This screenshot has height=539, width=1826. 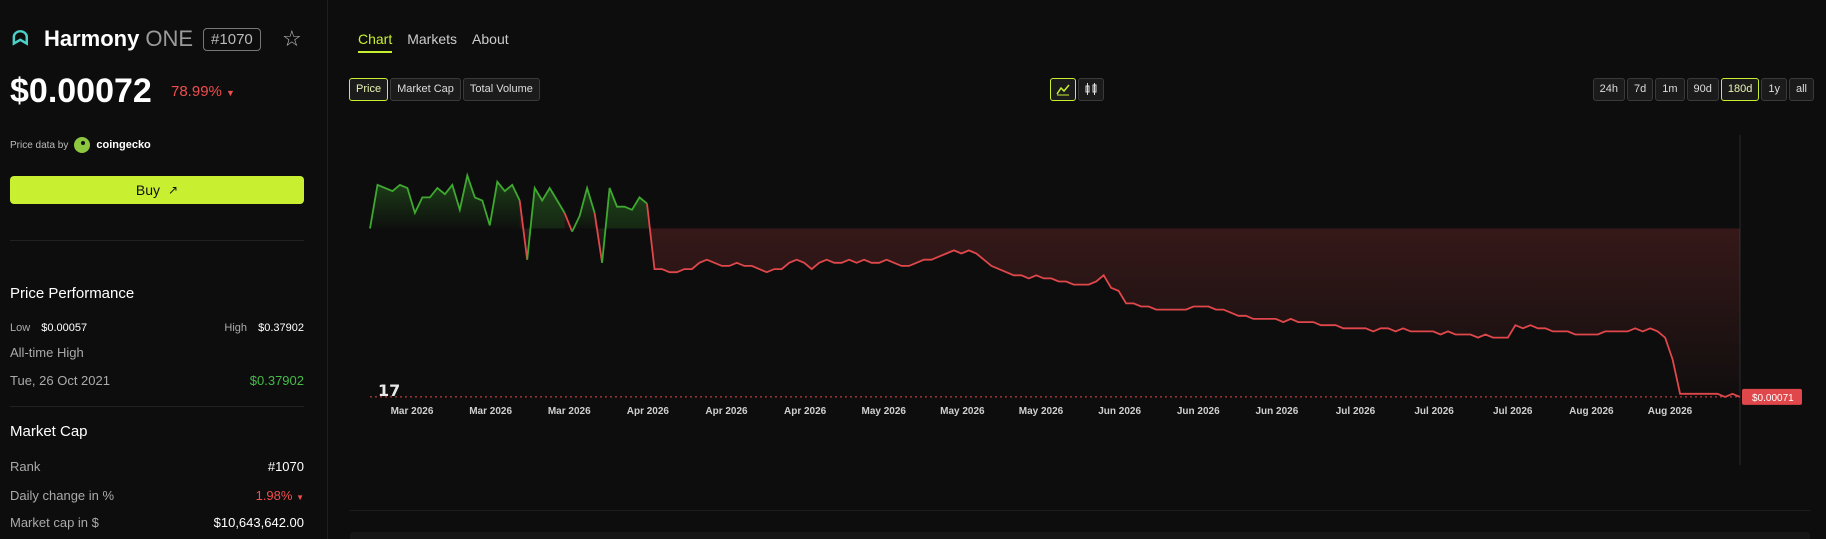 What do you see at coordinates (1774, 89) in the screenshot?
I see `range-1y-button: 1y` at bounding box center [1774, 89].